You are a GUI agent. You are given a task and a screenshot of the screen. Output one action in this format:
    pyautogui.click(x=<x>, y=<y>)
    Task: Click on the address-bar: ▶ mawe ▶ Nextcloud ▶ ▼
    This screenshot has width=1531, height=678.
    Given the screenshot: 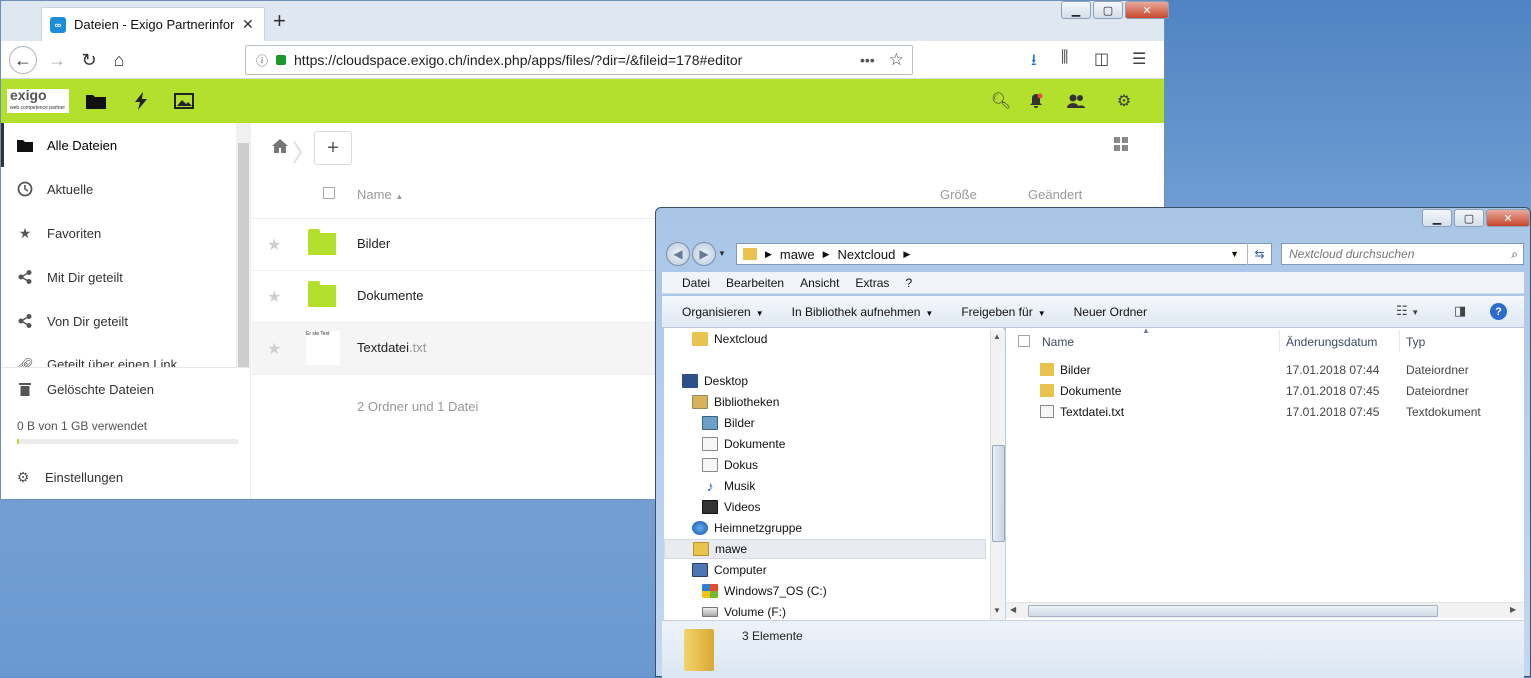 What is the action you would take?
    pyautogui.click(x=1004, y=254)
    